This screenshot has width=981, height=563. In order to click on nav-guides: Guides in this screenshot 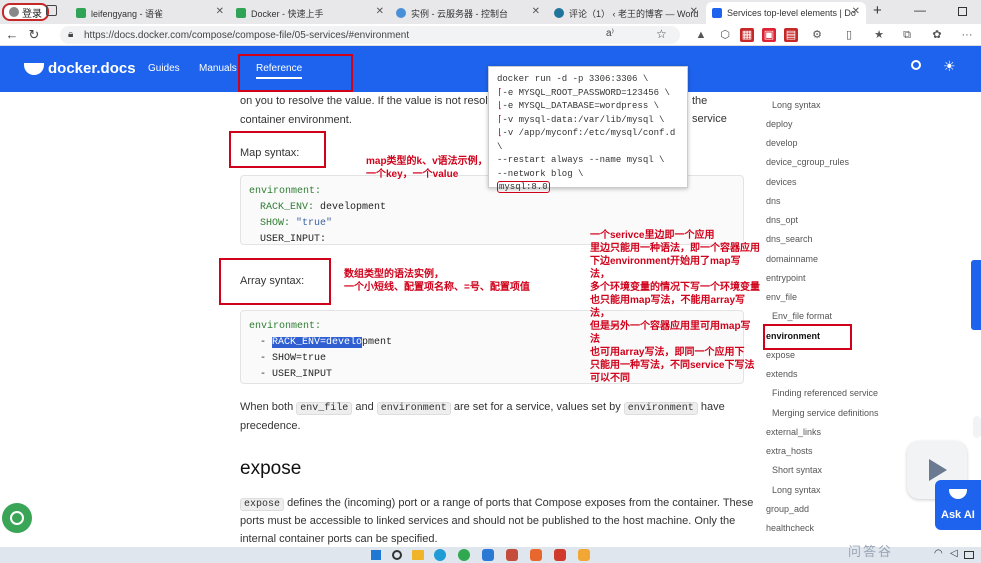, I will do `click(164, 68)`.